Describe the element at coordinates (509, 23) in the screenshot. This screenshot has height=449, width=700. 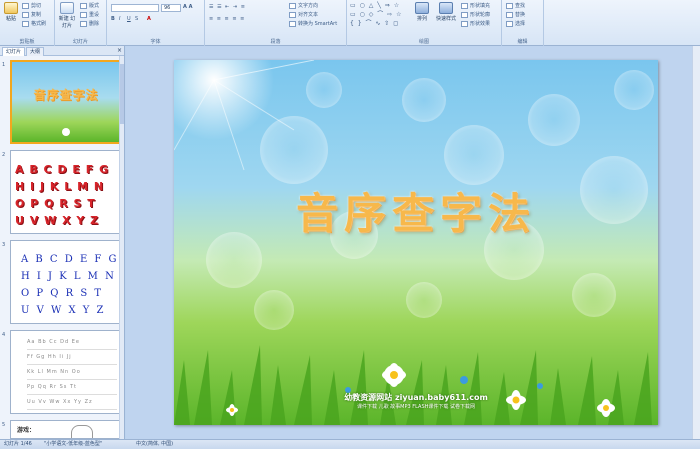
I see `cursor-icon` at that location.